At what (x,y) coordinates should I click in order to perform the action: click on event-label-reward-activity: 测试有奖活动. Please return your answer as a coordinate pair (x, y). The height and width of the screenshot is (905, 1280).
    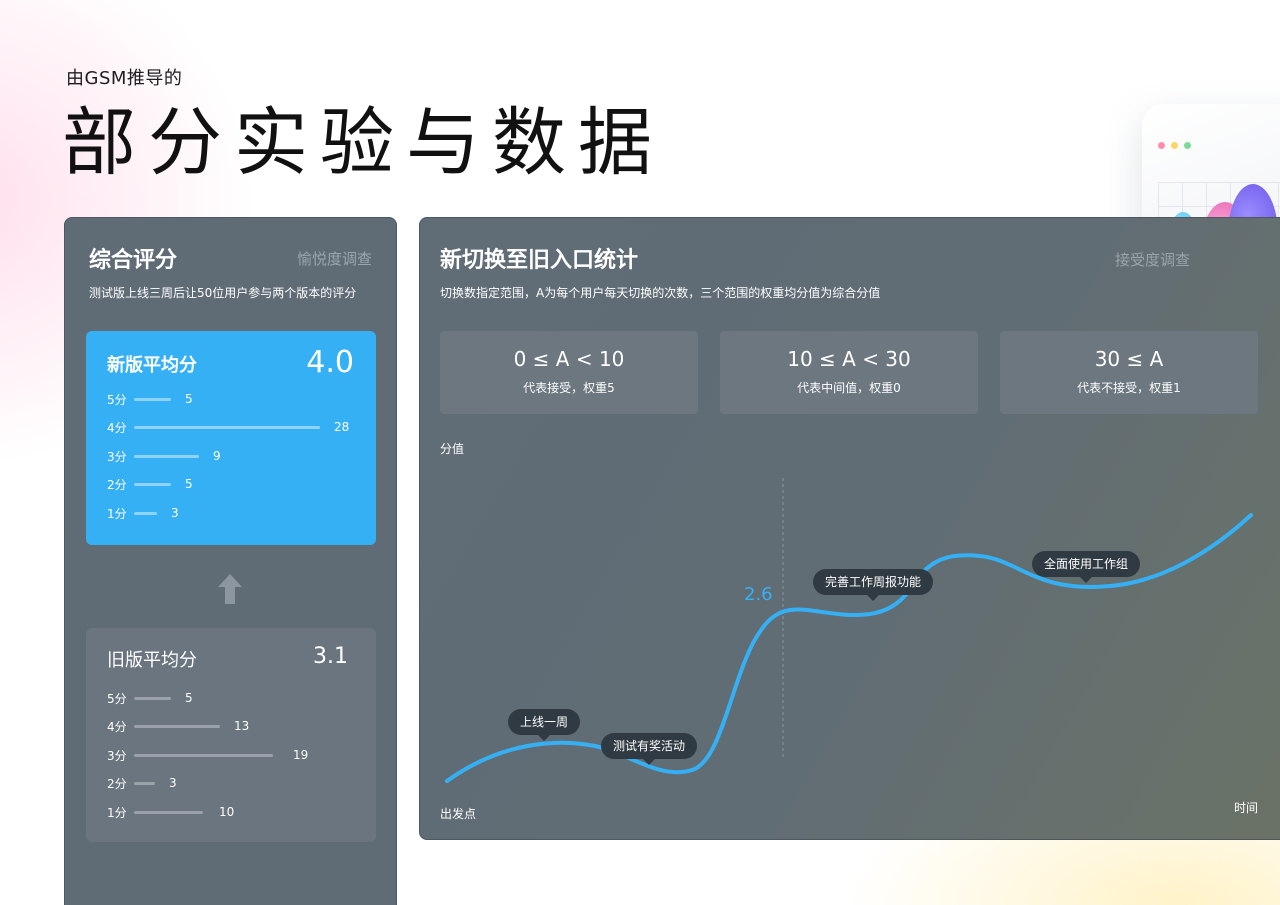
    Looking at the image, I should click on (649, 749).